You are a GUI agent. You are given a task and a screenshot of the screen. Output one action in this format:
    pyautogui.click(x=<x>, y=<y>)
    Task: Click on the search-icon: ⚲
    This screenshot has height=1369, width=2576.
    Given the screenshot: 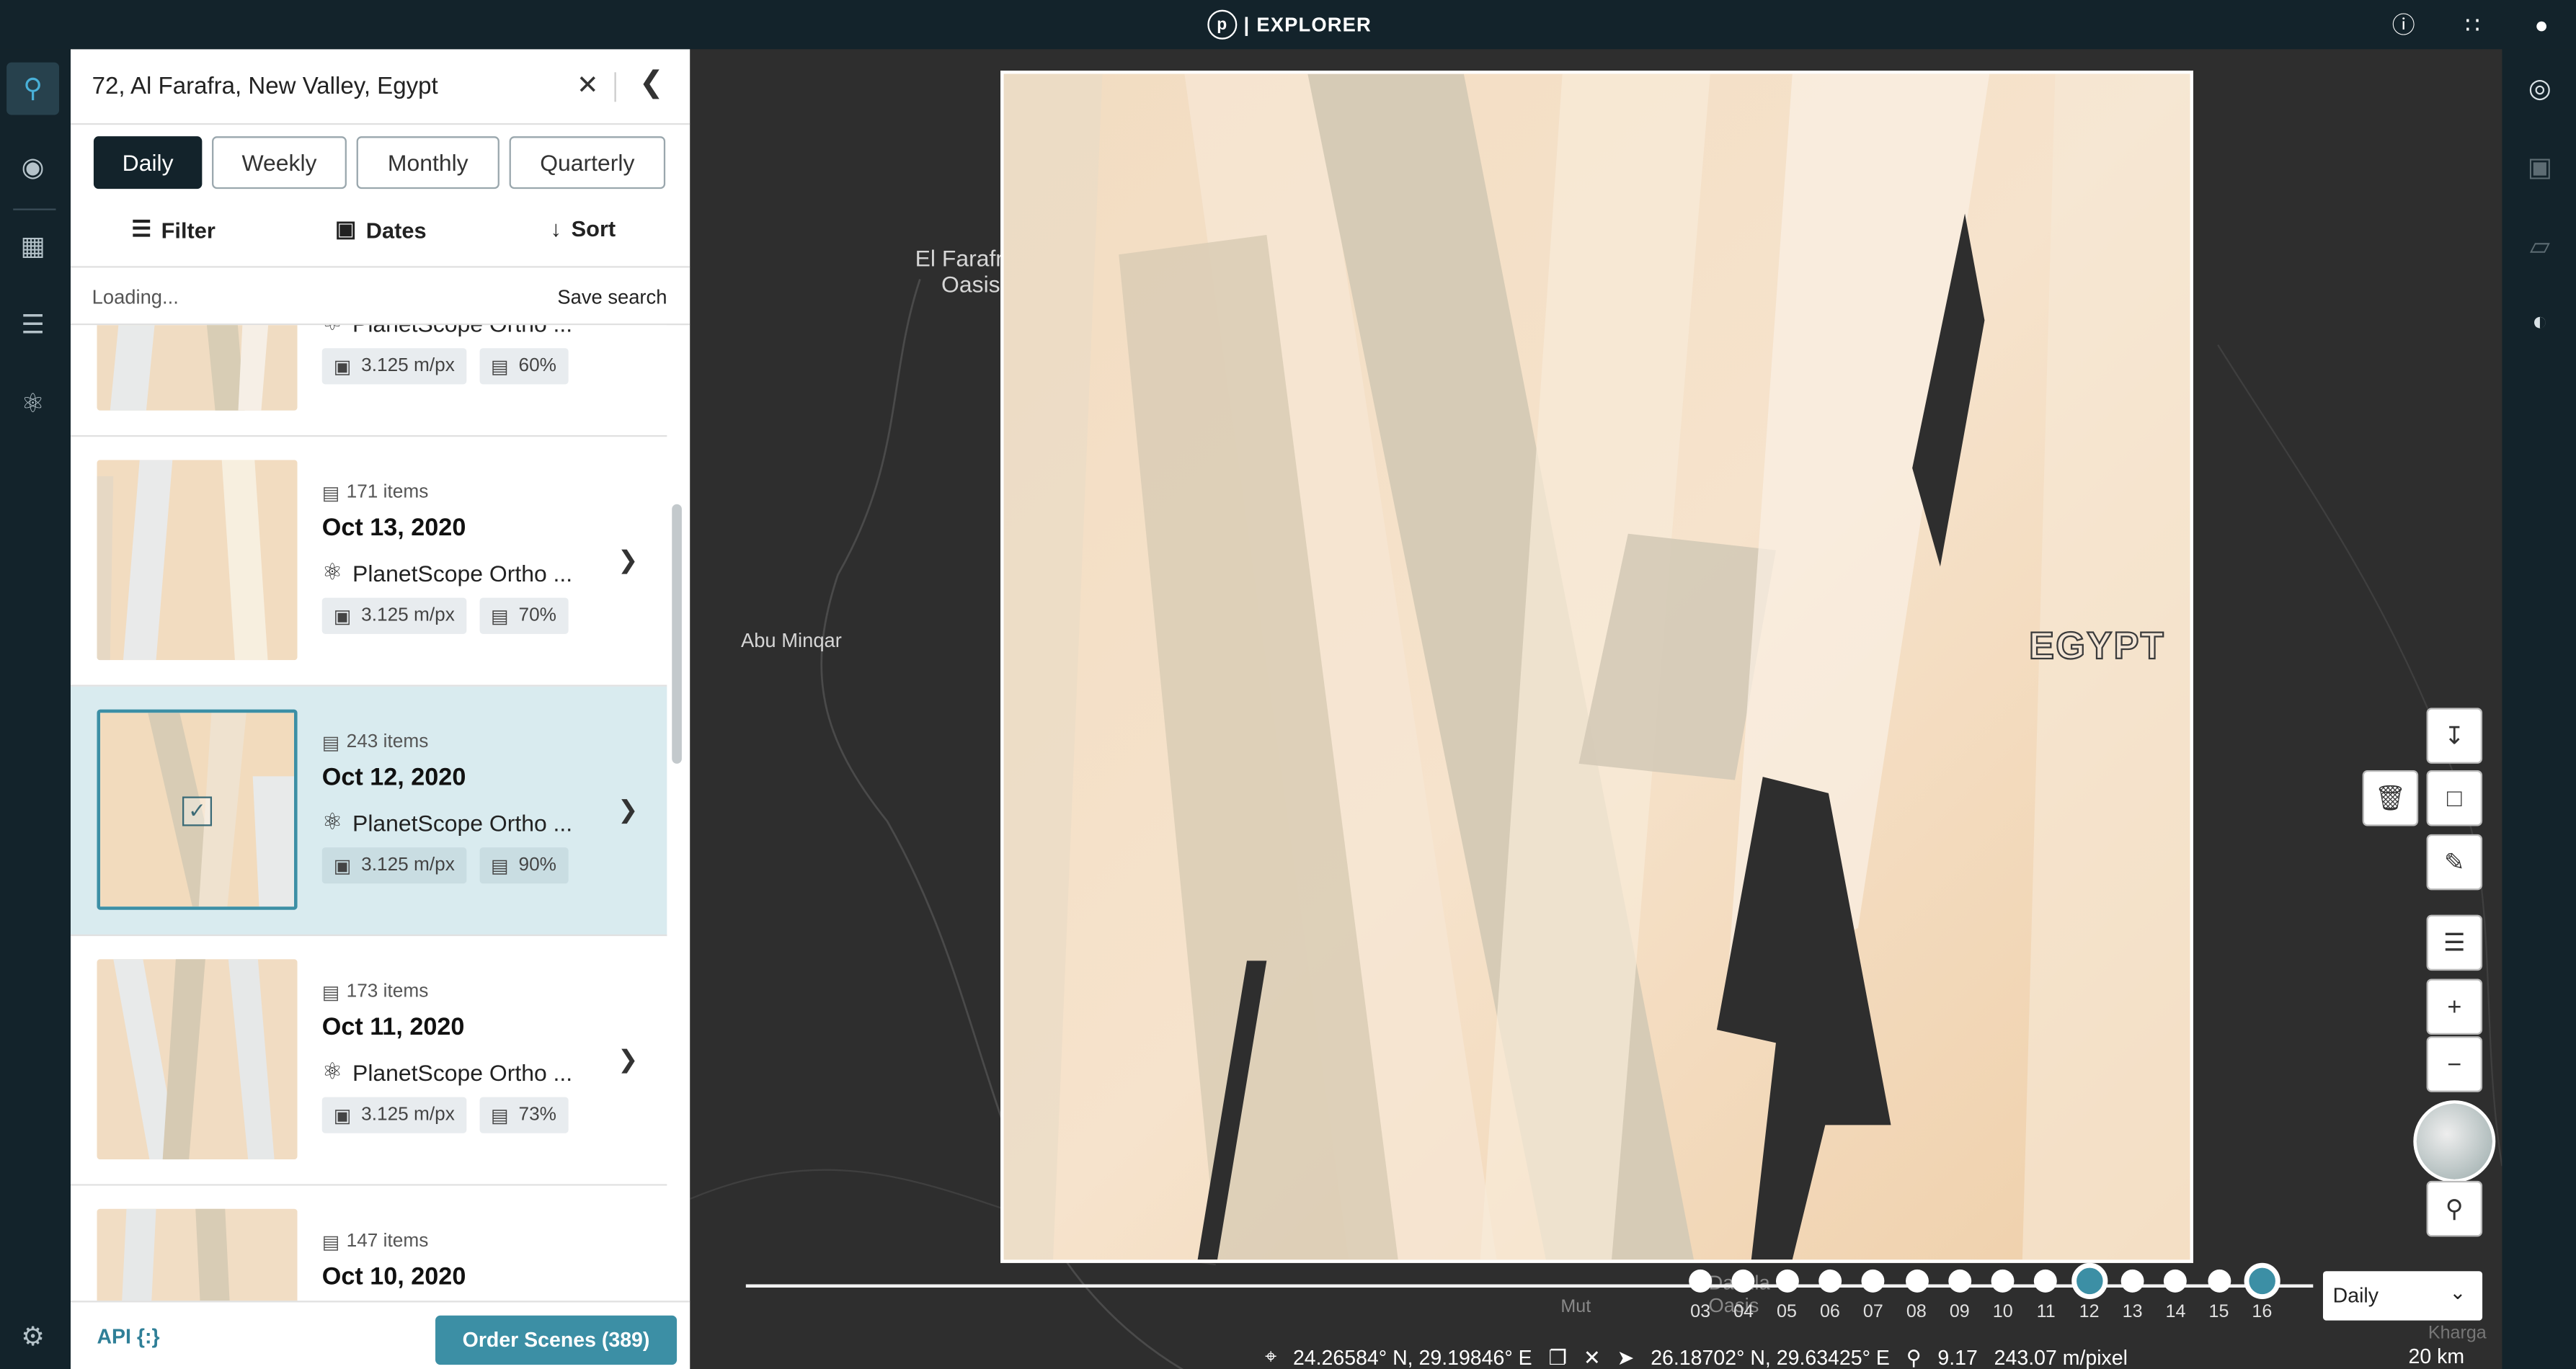 What is the action you would take?
    pyautogui.click(x=33, y=88)
    